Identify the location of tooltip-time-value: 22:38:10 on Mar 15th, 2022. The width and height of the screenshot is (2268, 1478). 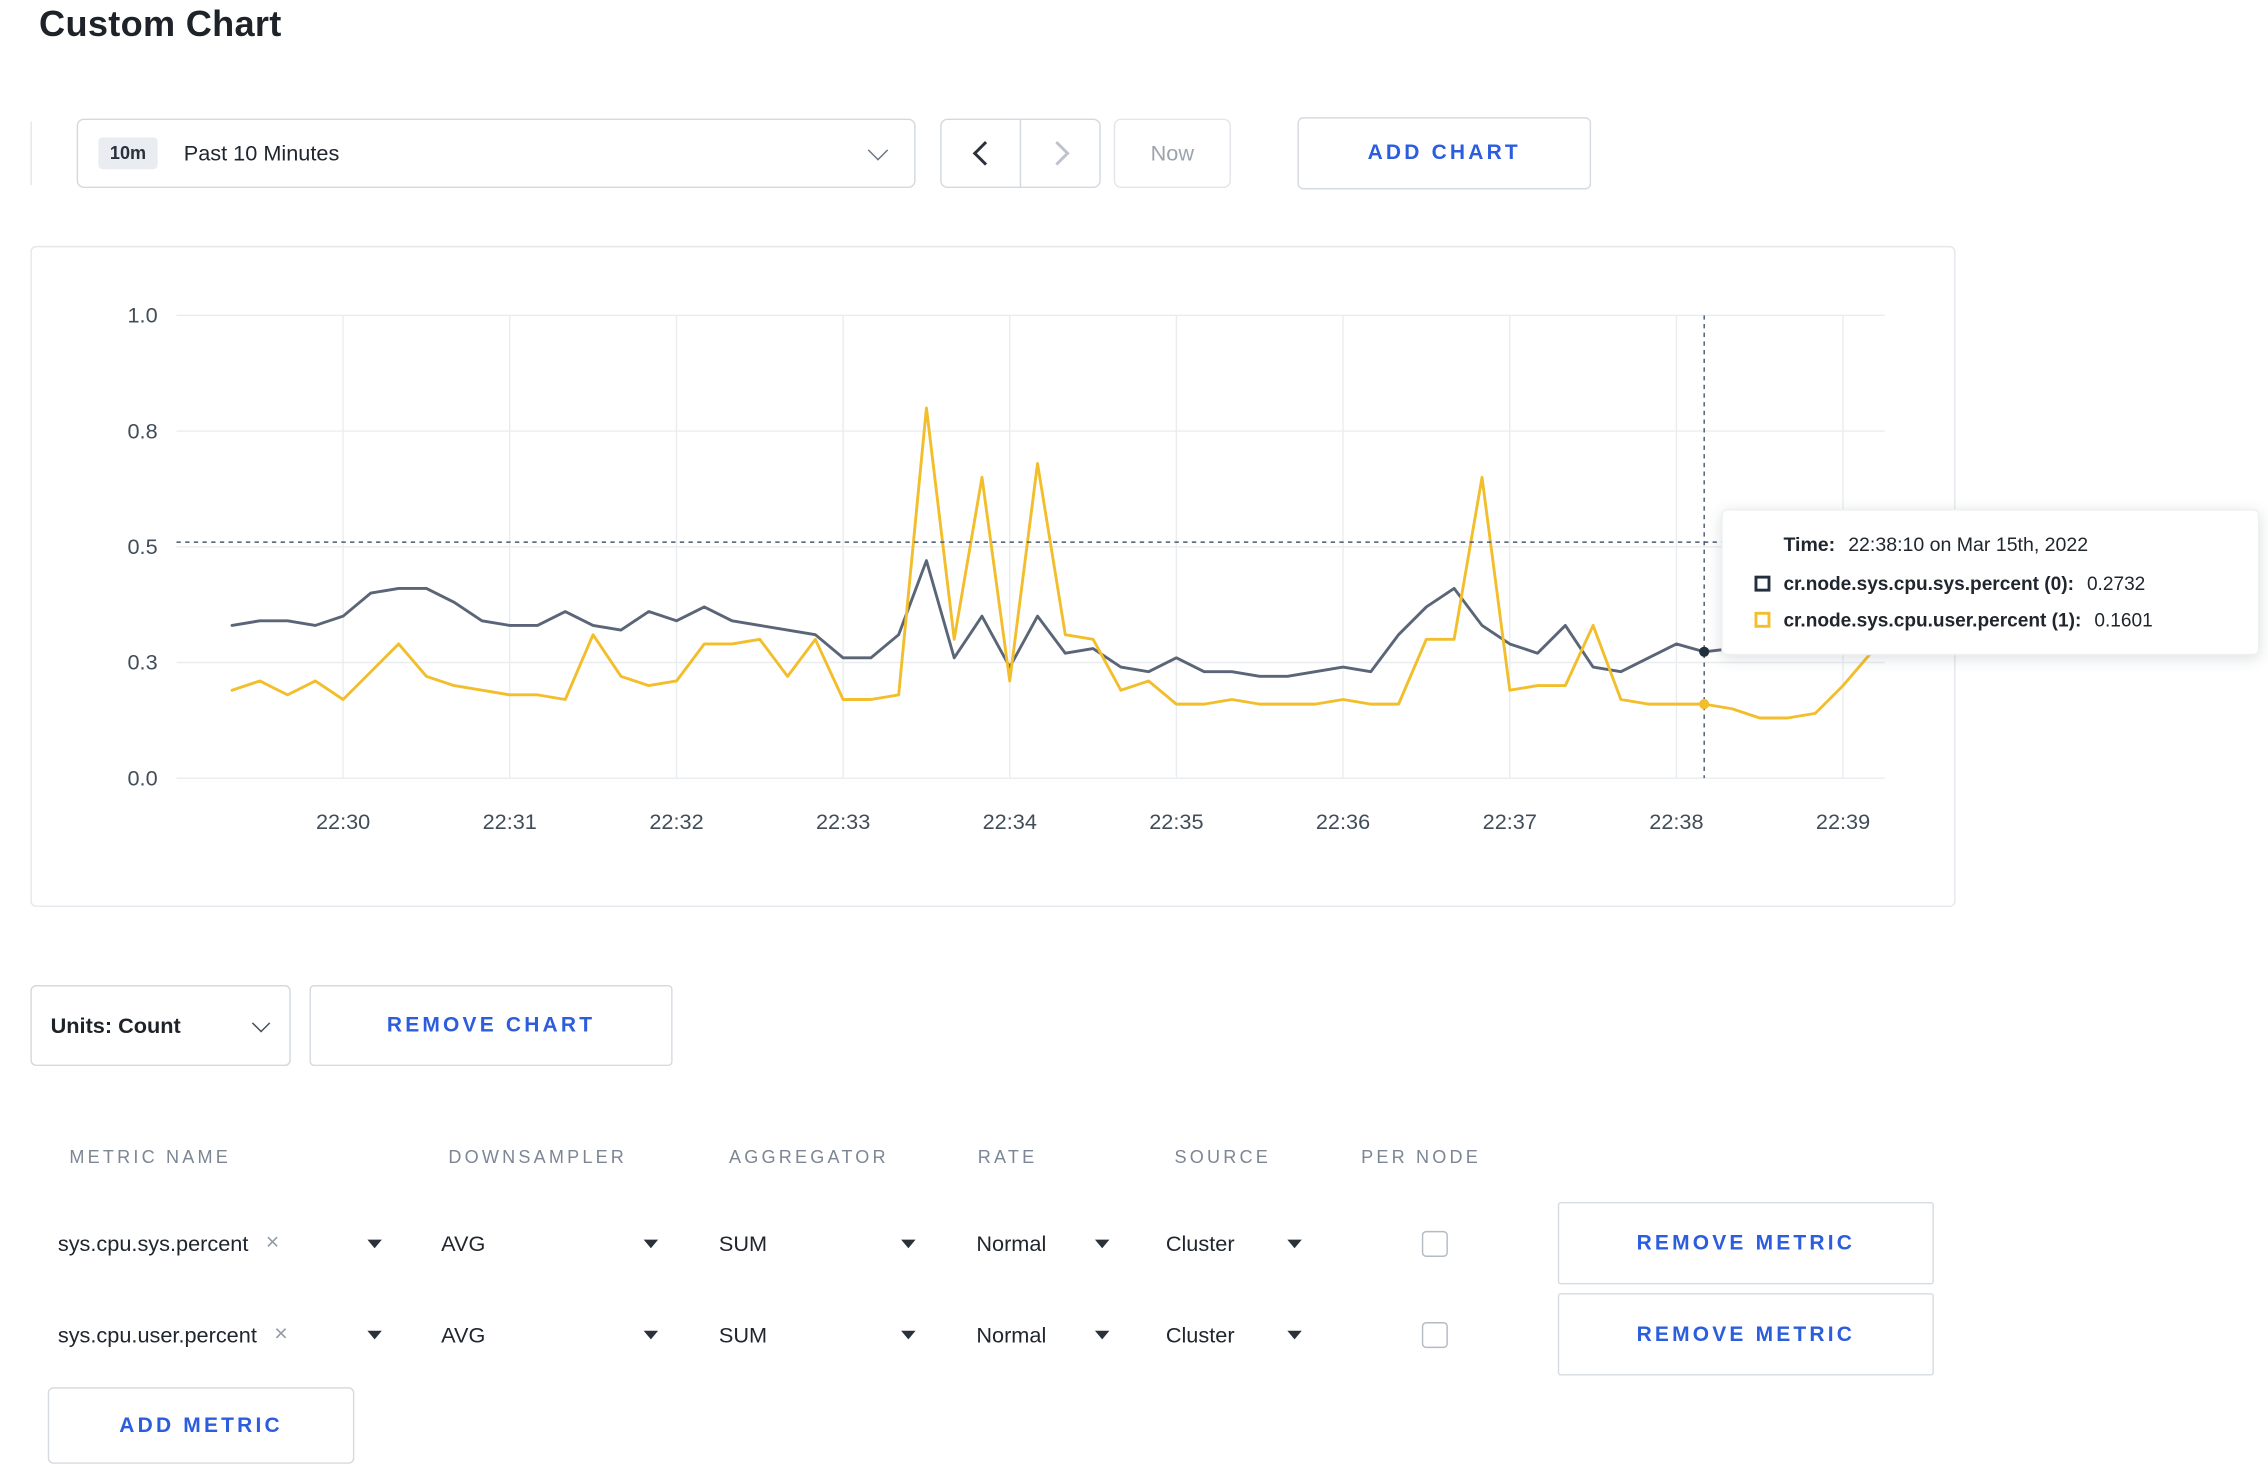
(1968, 544).